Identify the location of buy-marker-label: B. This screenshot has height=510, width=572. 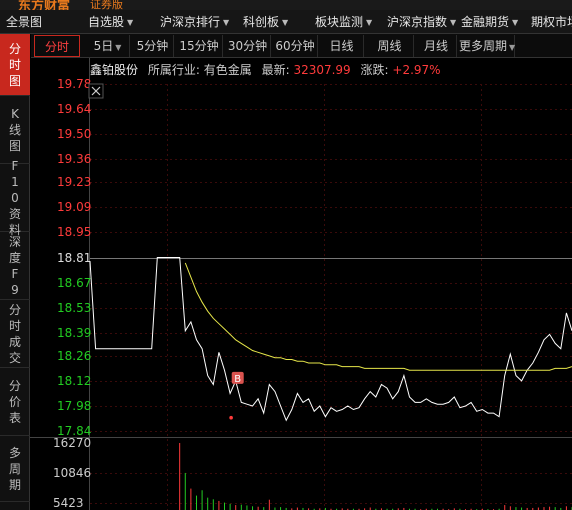
(237, 379).